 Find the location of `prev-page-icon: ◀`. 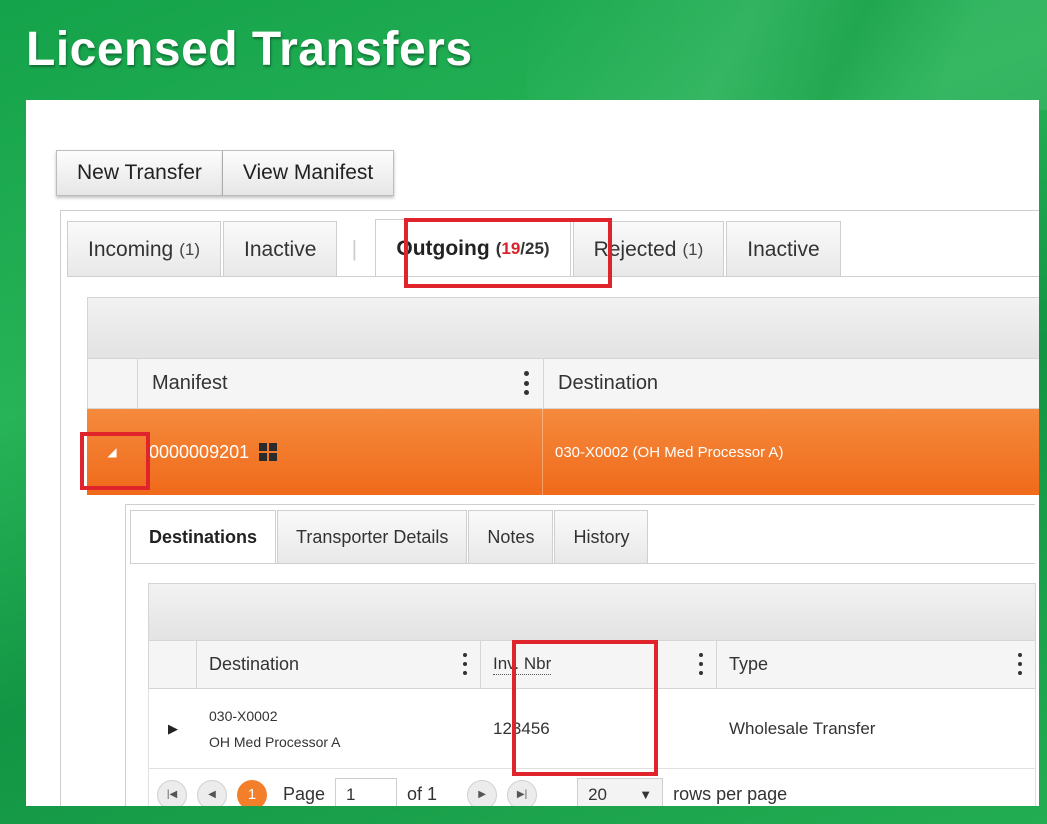

prev-page-icon: ◀ is located at coordinates (212, 792).